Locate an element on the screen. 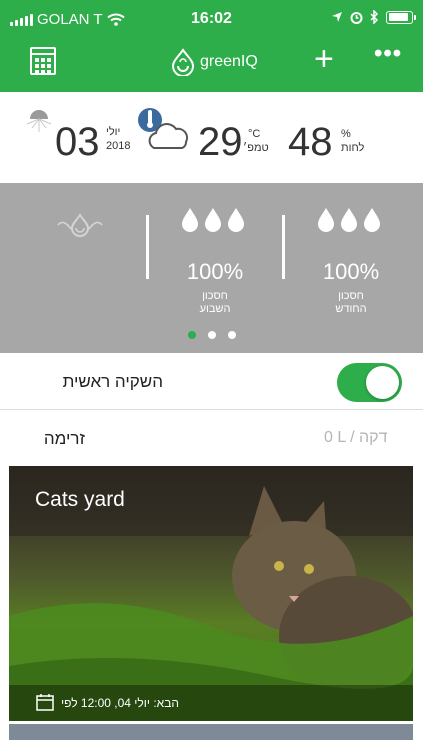 The height and width of the screenshot is (740, 423). monthly-savings-label-line1: חסכון is located at coordinates (351, 296).